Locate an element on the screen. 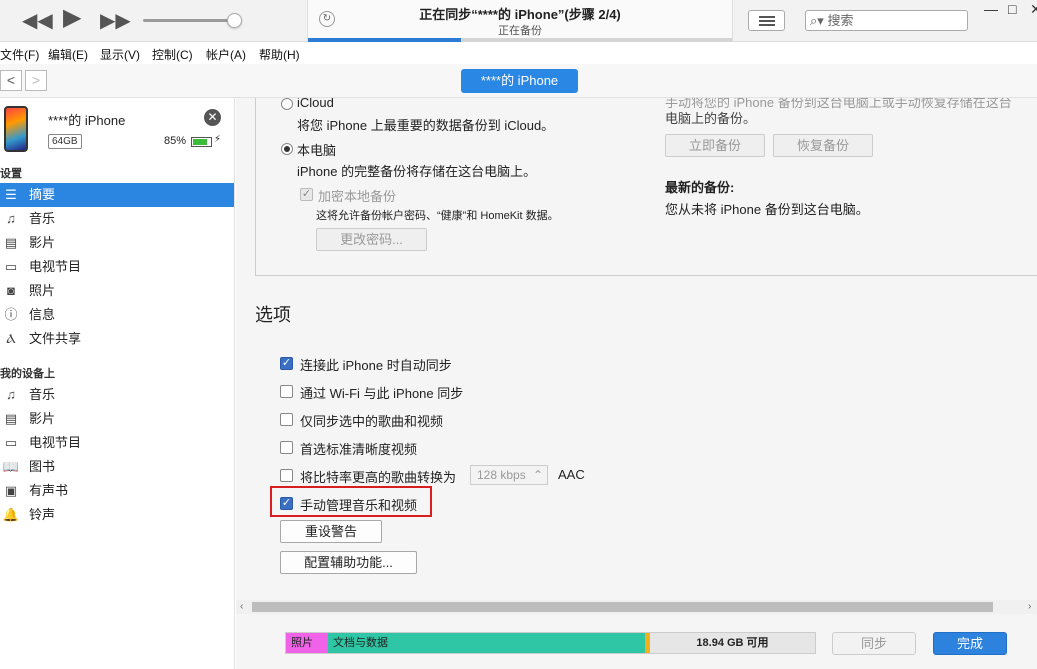 This screenshot has width=1037, height=669. storage-segment-photos: 照片 is located at coordinates (307, 643).